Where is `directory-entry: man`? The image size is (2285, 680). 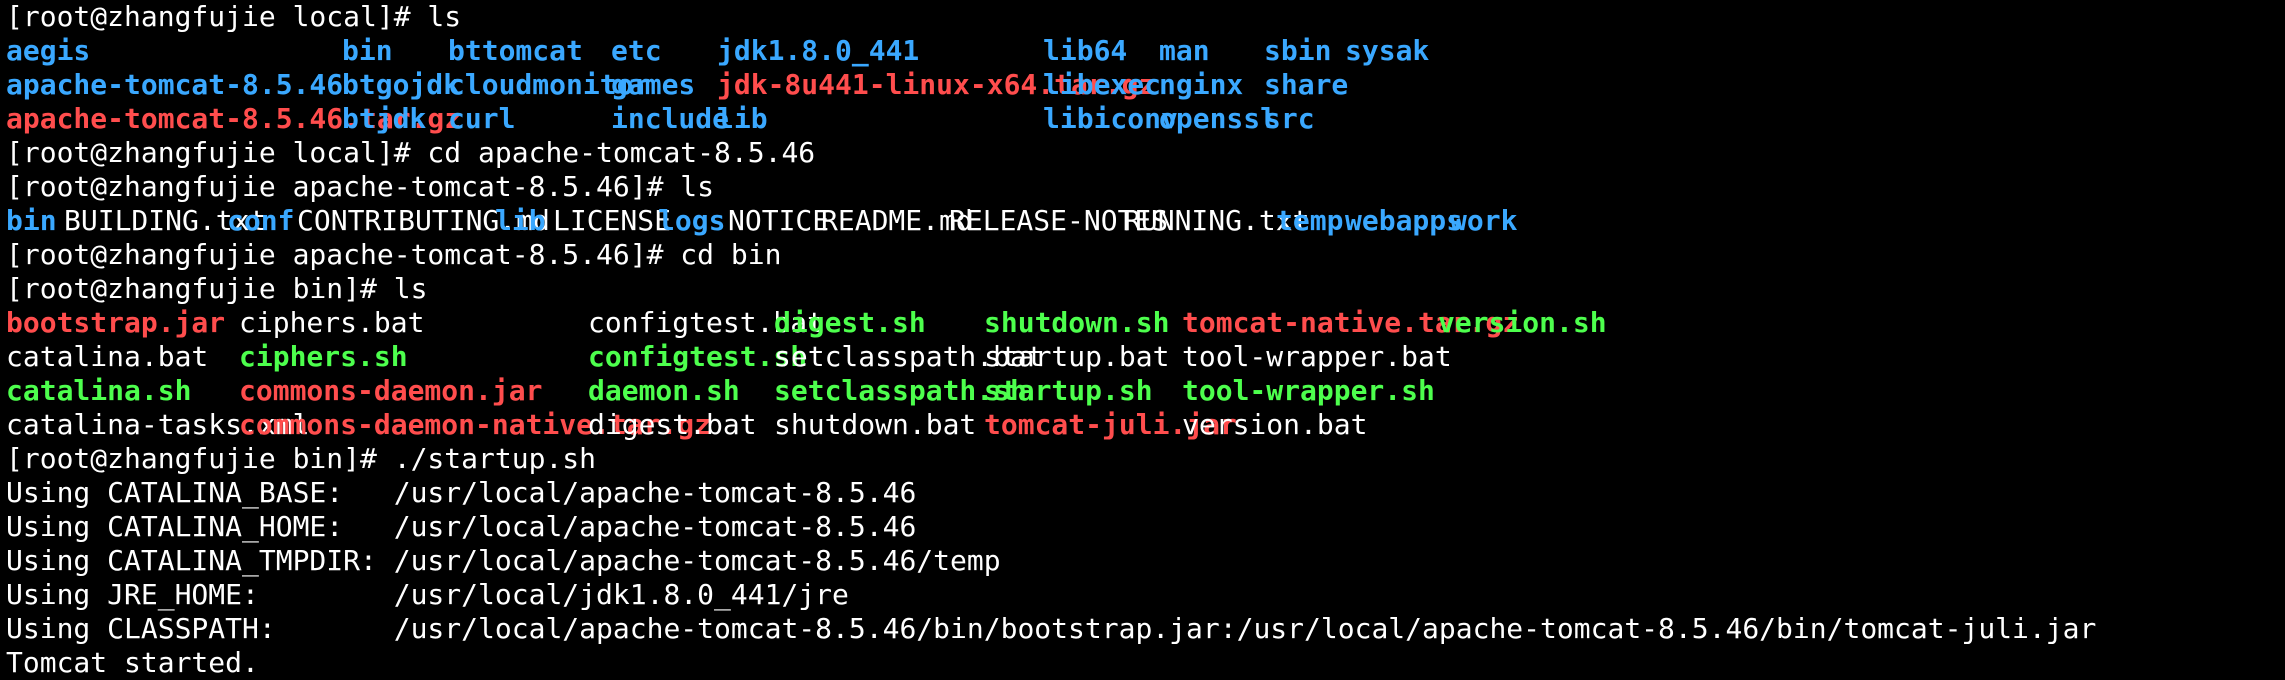
directory-entry: man is located at coordinates (1184, 50).